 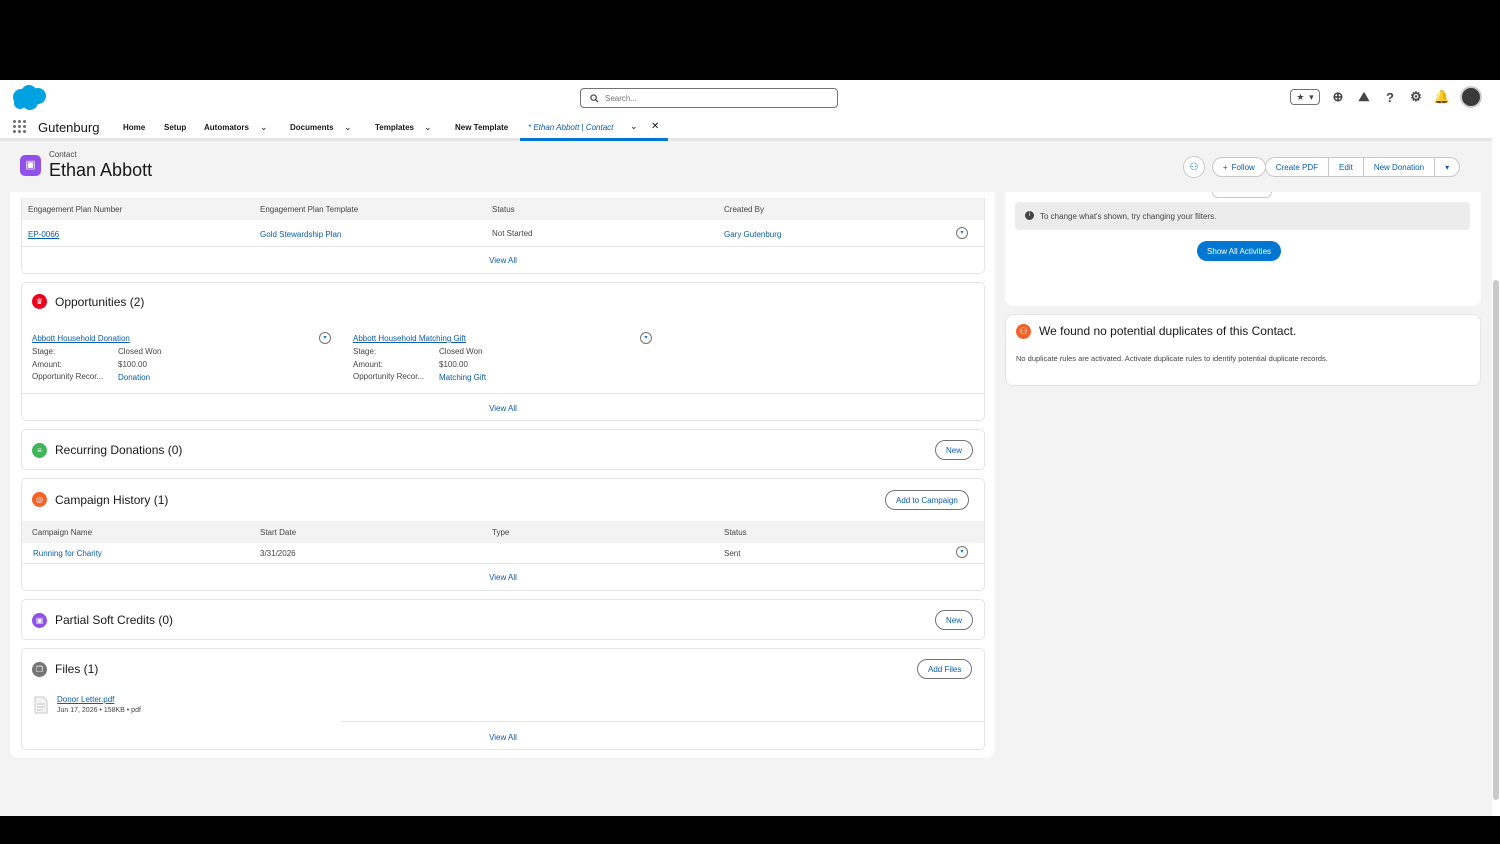 What do you see at coordinates (1305, 97) in the screenshot?
I see `favorites-button: ★ ▾` at bounding box center [1305, 97].